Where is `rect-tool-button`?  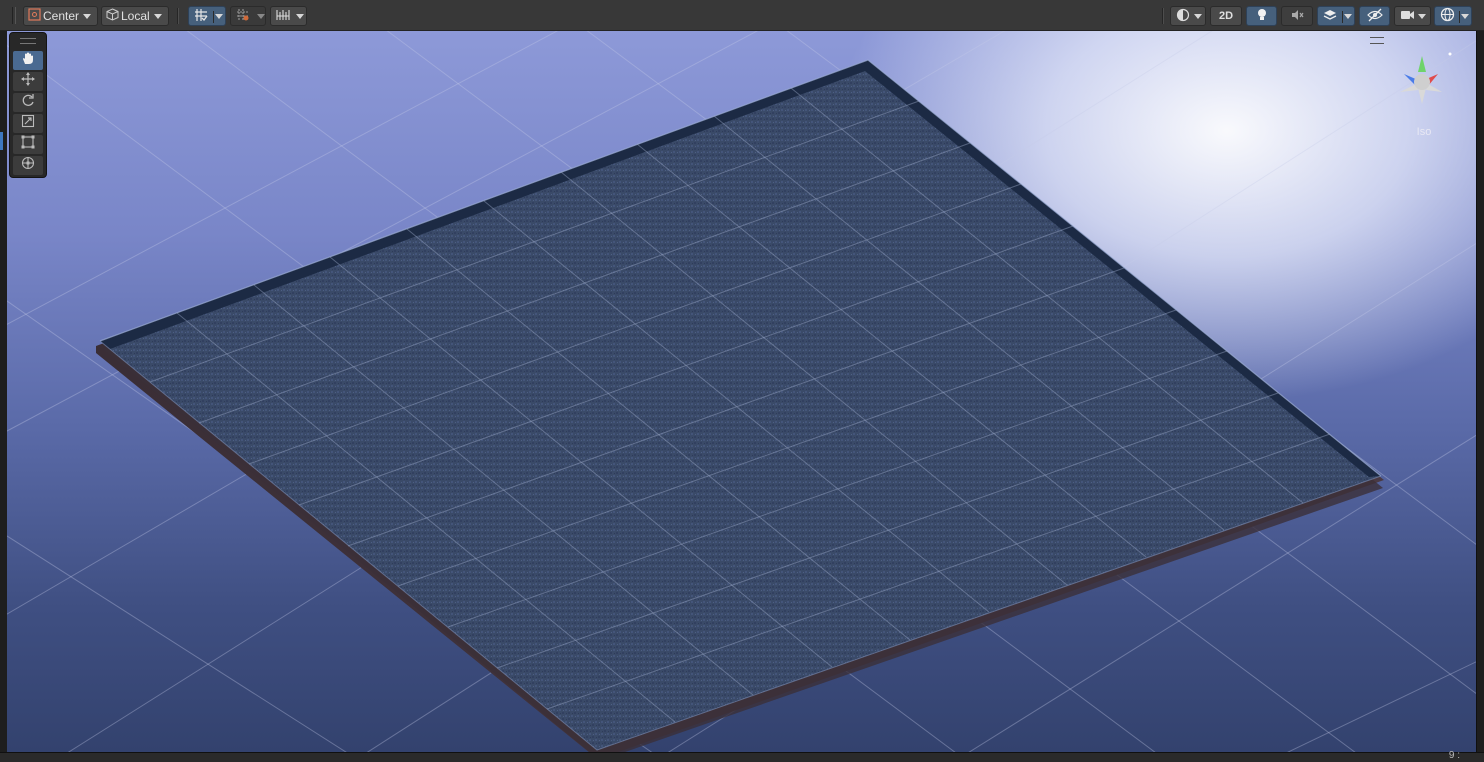
rect-tool-button is located at coordinates (28, 144).